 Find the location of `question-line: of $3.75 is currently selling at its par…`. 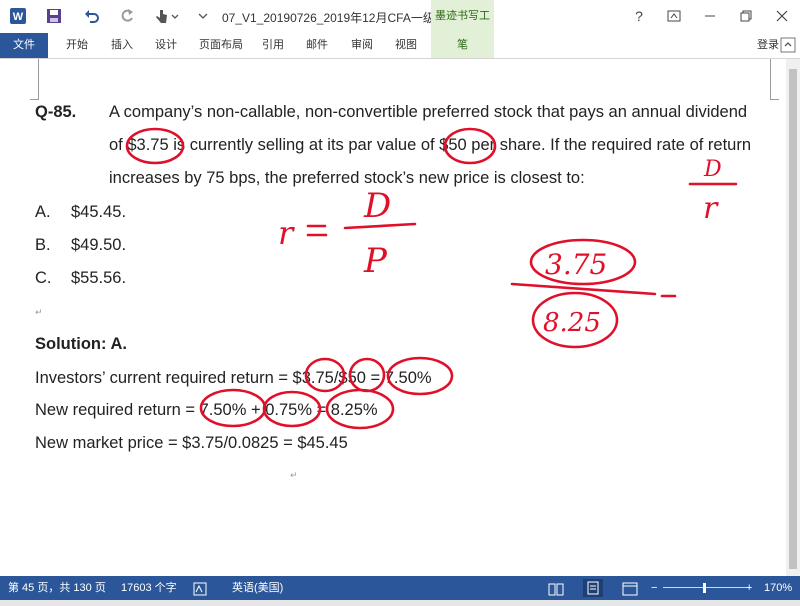

question-line: of $3.75 is currently selling at its par… is located at coordinates (430, 145).